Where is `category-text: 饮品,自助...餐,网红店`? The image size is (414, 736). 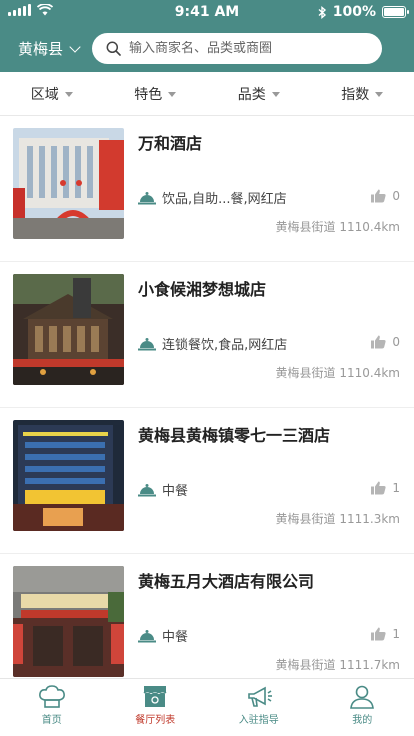 category-text: 饮品,自助...餐,网红店 is located at coordinates (224, 199).